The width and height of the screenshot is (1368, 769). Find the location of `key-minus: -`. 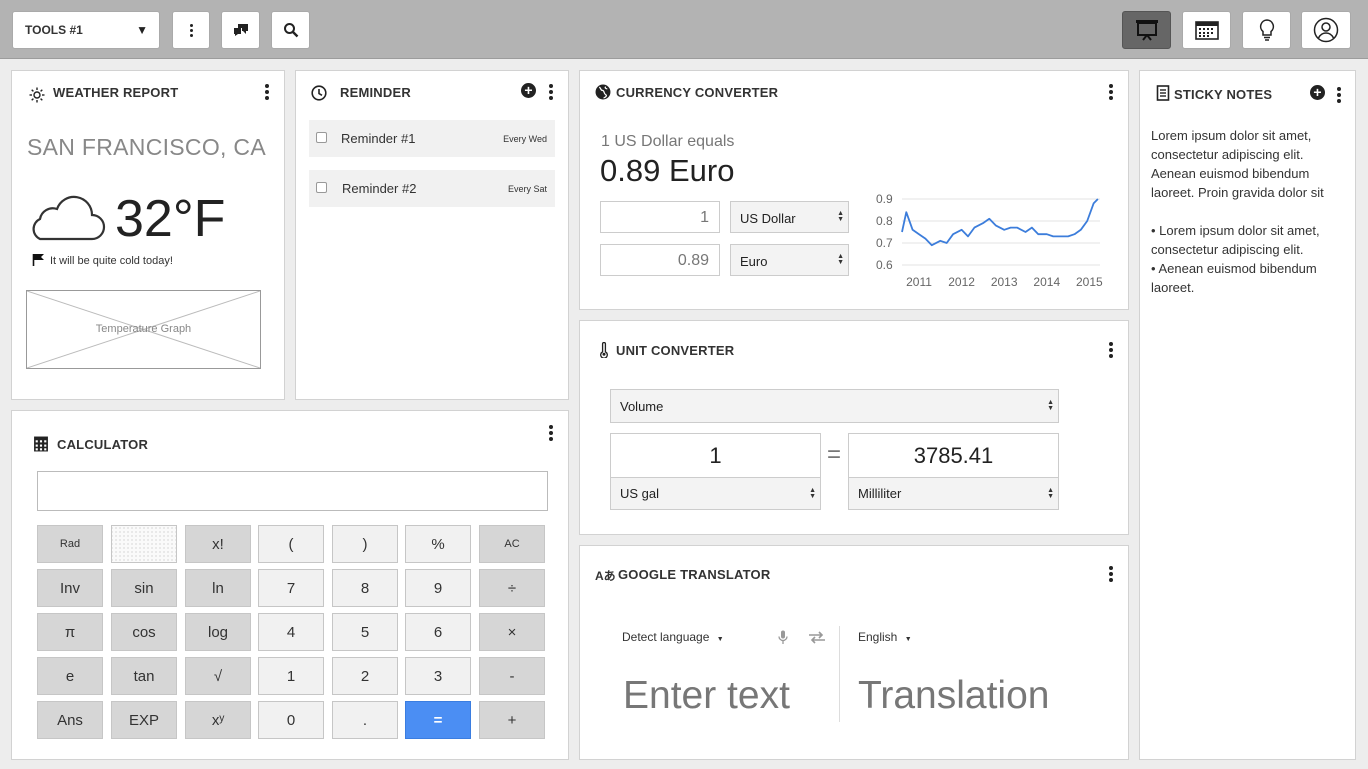

key-minus: - is located at coordinates (512, 676).